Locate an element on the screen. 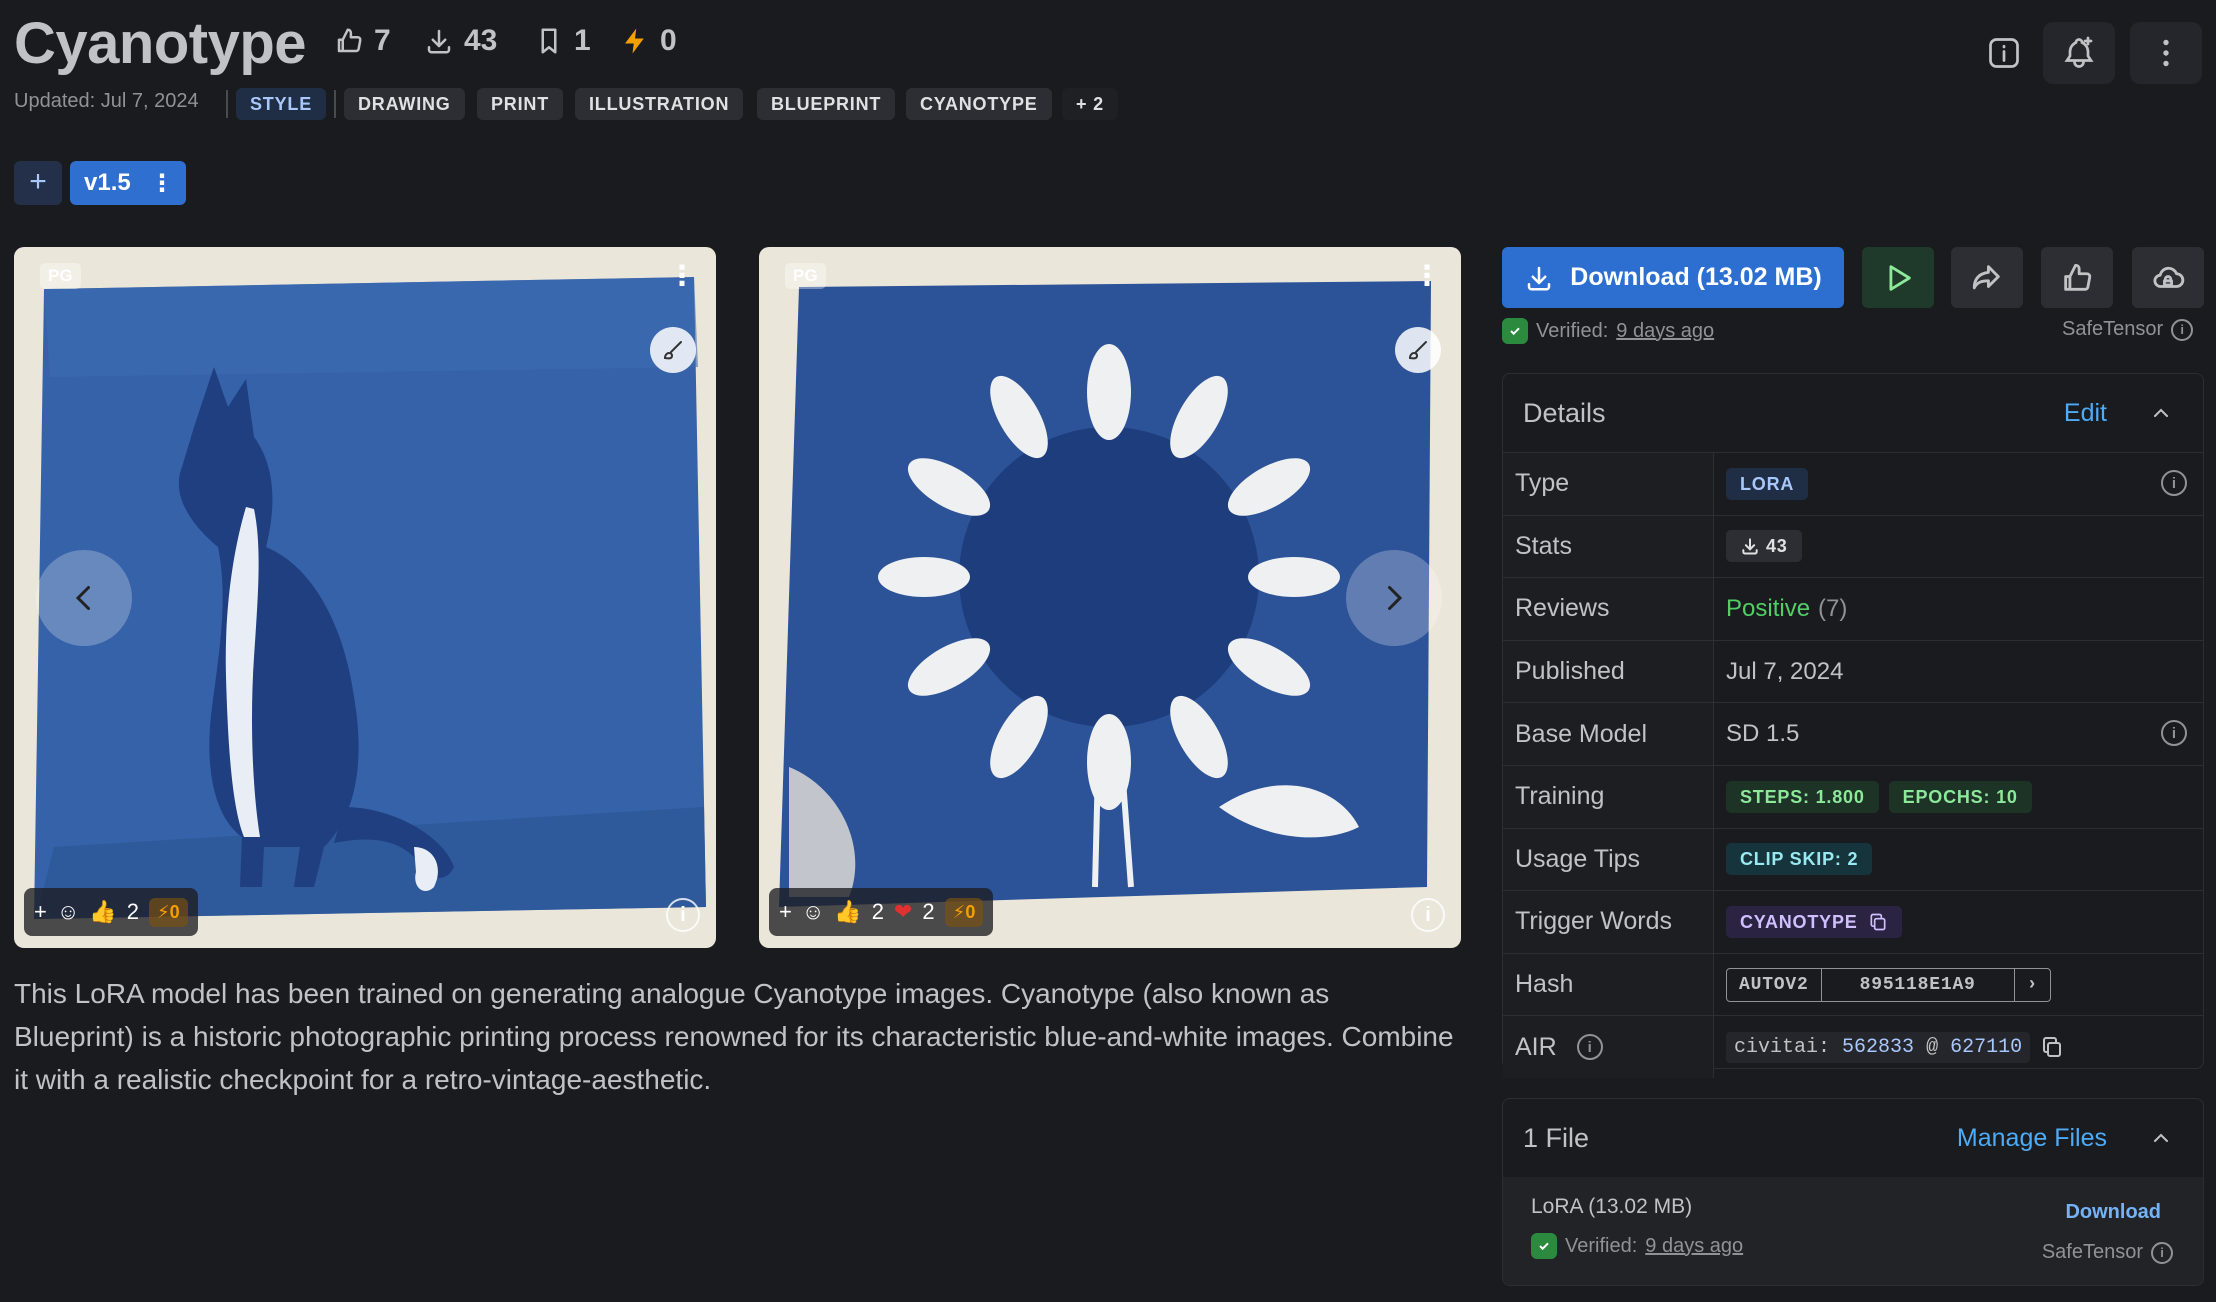  air-version-id: 627110 is located at coordinates (1986, 1047).